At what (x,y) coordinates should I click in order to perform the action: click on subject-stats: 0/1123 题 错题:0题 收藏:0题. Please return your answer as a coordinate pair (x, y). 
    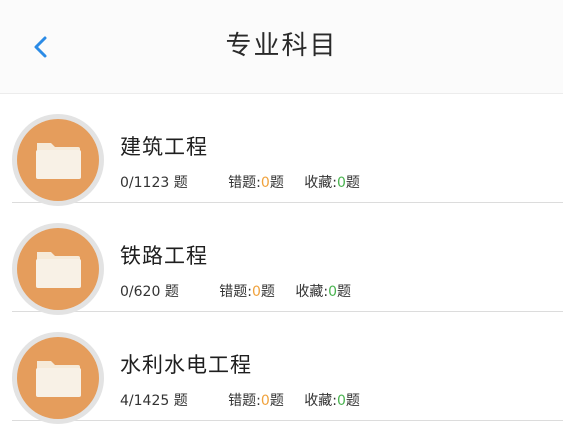
    Looking at the image, I should click on (240, 183).